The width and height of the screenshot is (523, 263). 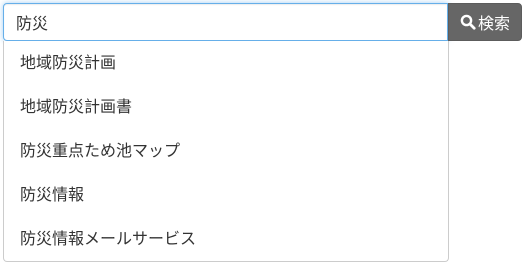 What do you see at coordinates (226, 63) in the screenshot?
I see `suggestion-item: 地域防災計画` at bounding box center [226, 63].